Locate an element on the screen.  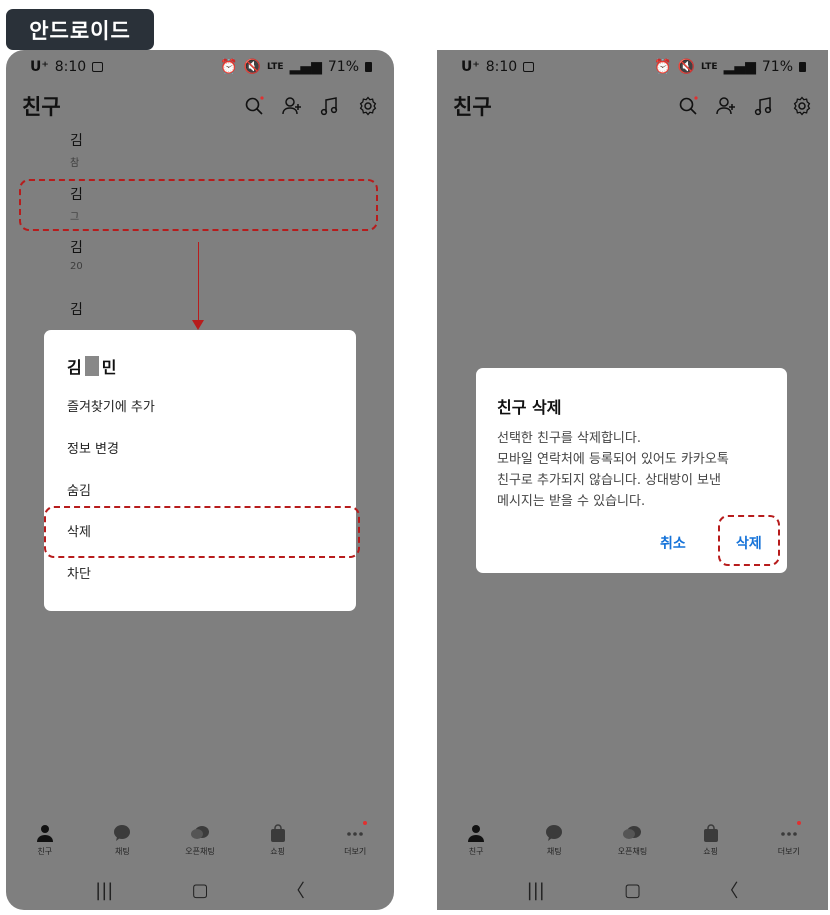
list-item: 김 그 is located at coordinates (76, 203).